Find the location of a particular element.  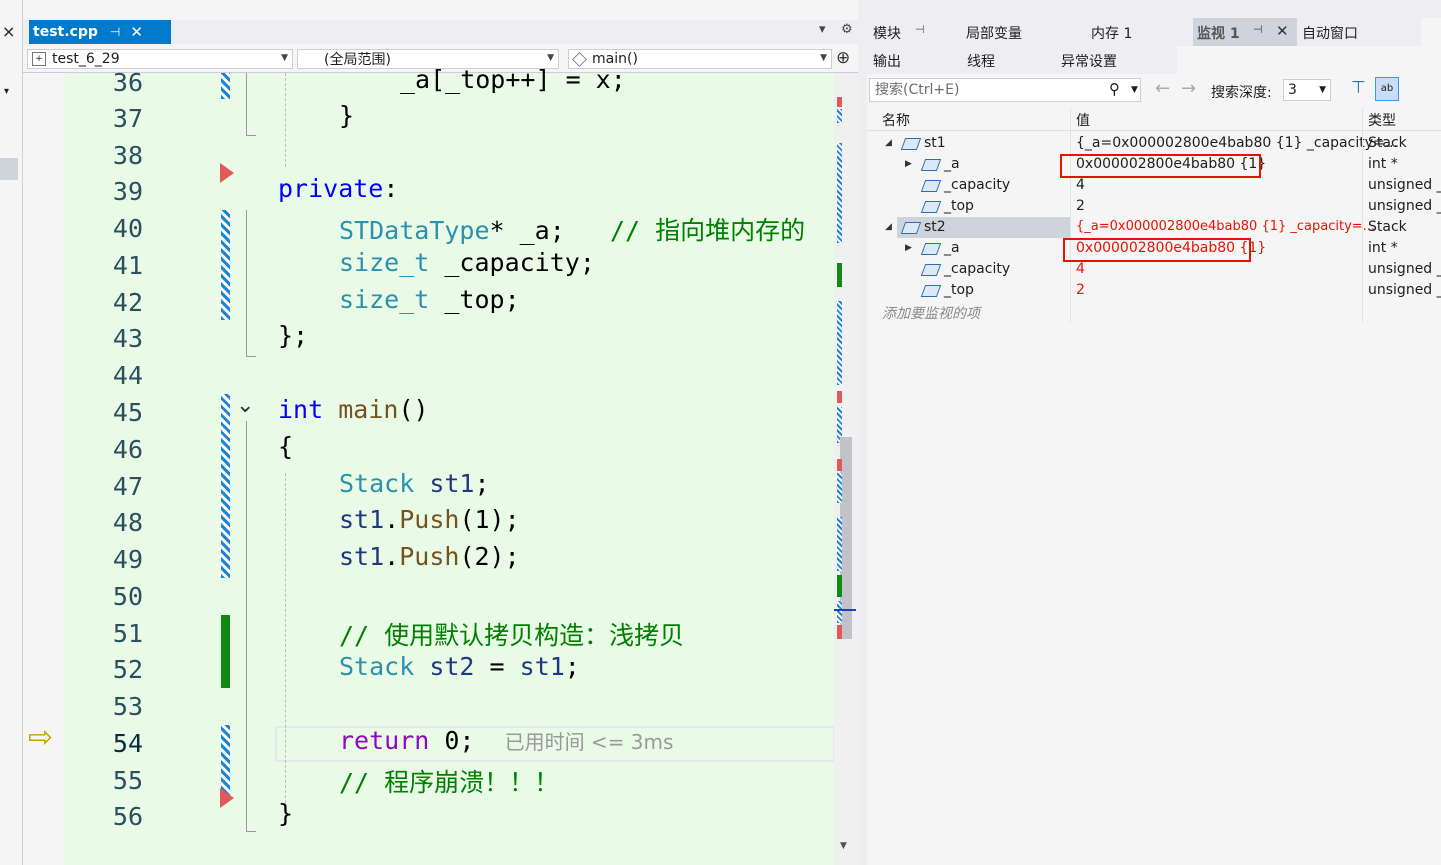

watch-row-st1-top: _top 2 unsigned _ is located at coordinates (1154, 206).